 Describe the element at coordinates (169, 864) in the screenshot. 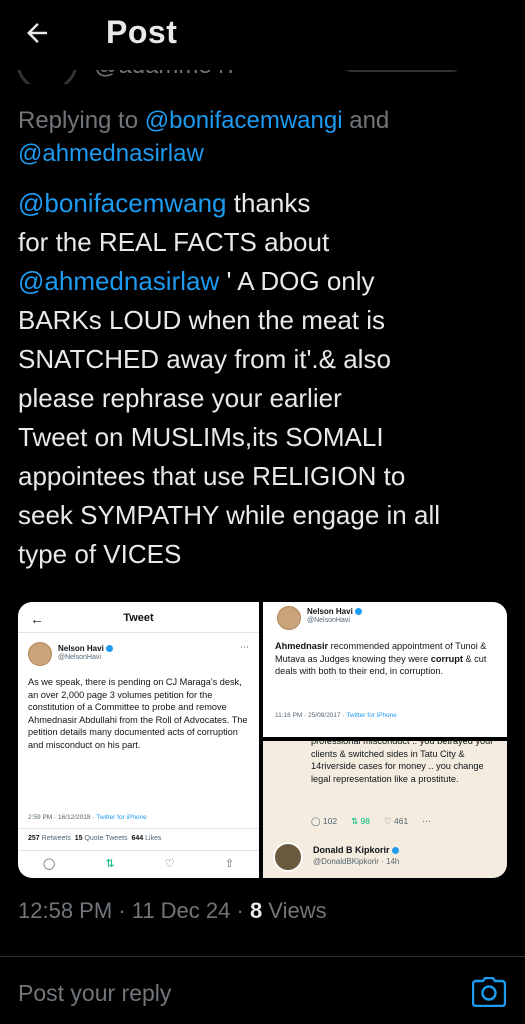

I see `like-icon: ♡` at that location.